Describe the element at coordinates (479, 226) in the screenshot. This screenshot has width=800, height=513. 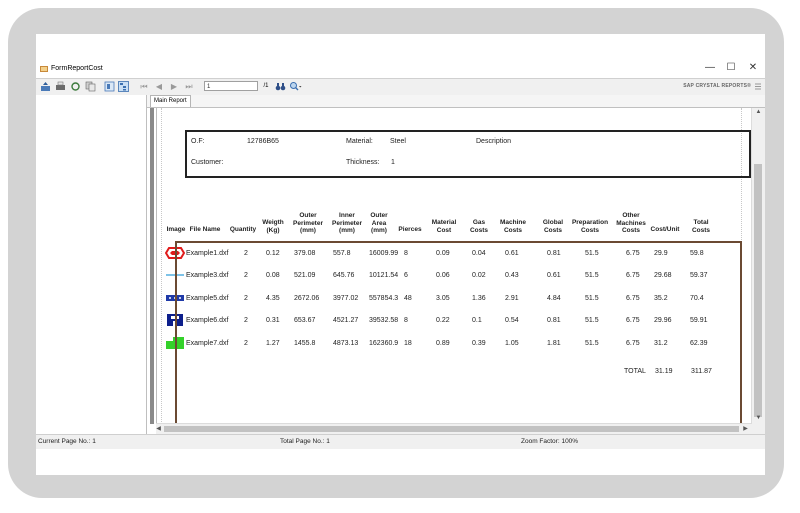
I see `column-header: Gas Costs` at that location.